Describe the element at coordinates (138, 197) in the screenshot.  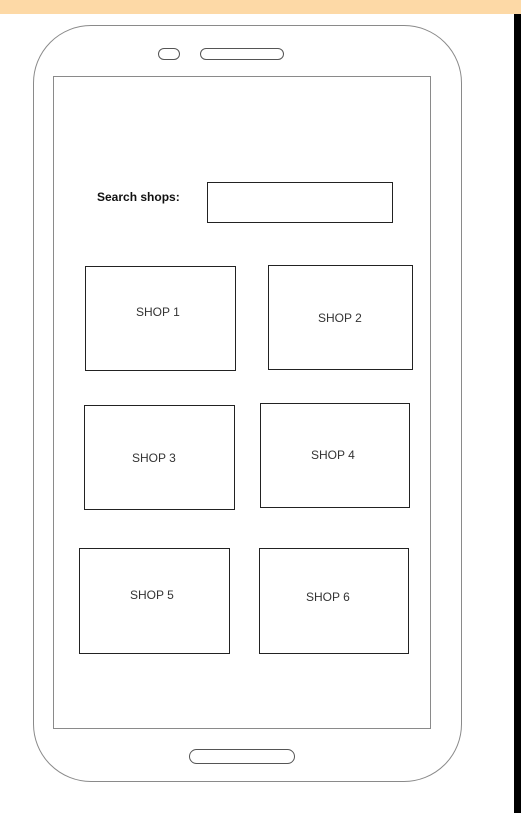
I see `search-label: Search shops:` at that location.